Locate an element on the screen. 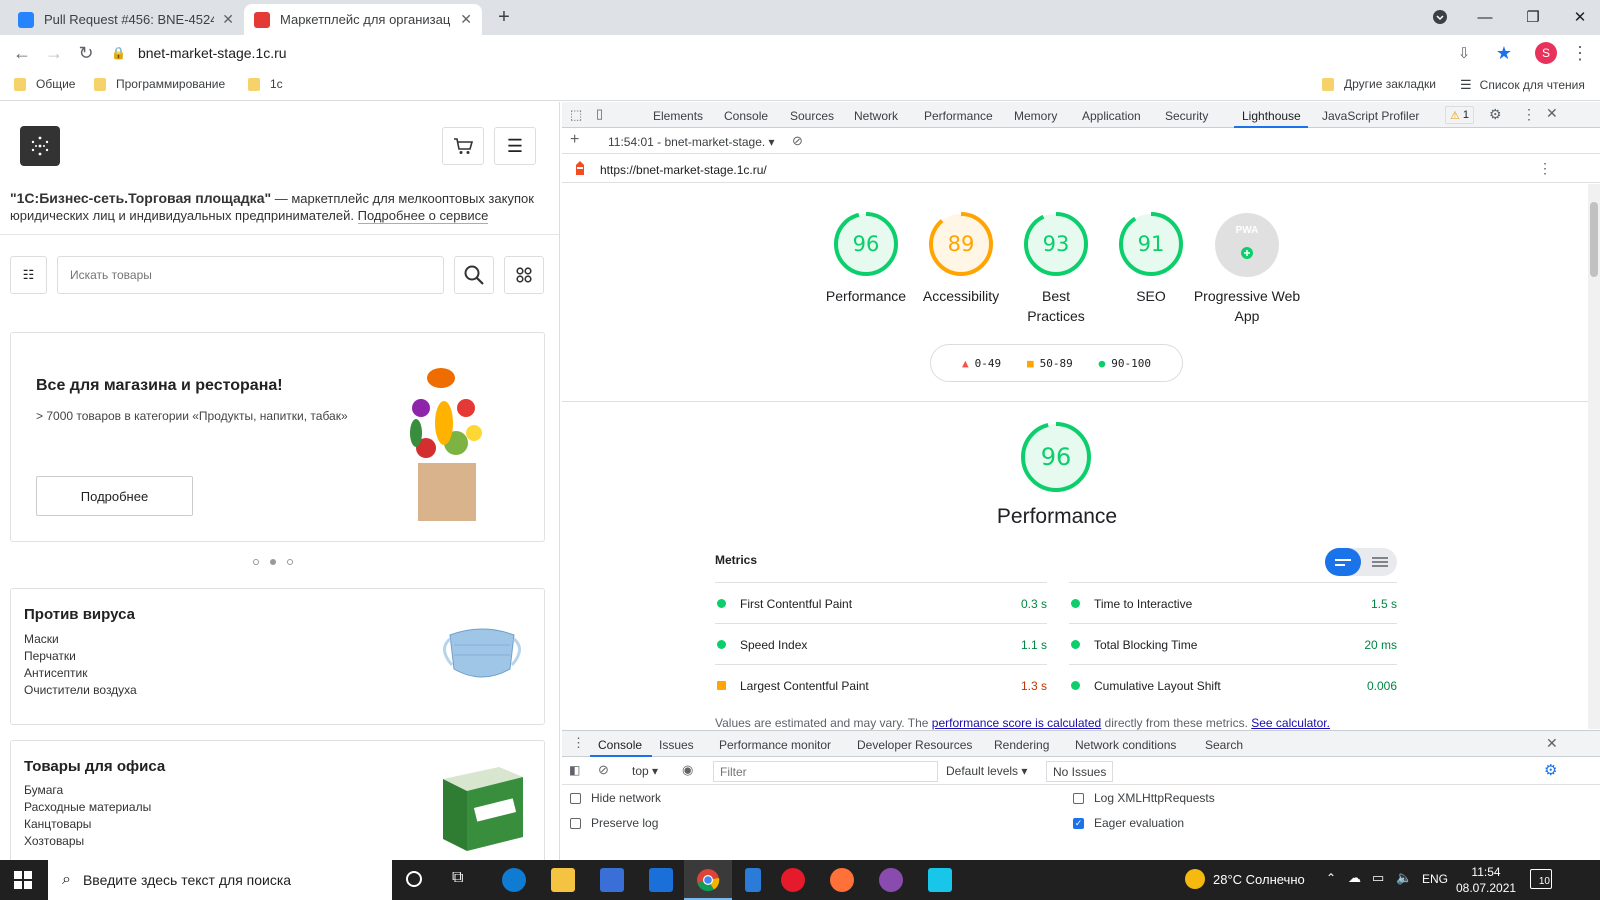 The height and width of the screenshot is (900, 1600). other-bookmarks: Другие закладки is located at coordinates (1379, 84).